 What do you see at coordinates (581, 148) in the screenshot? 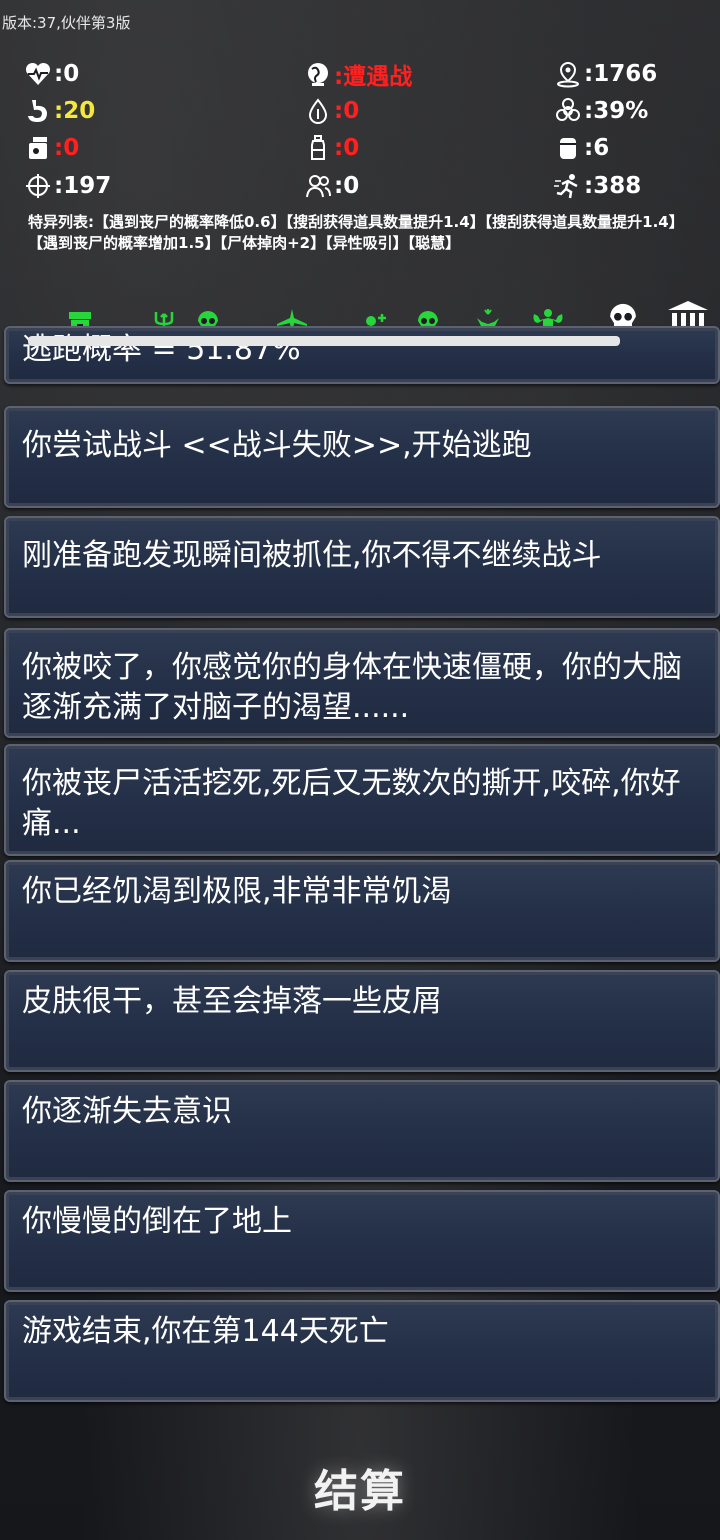
I see `stat-ammo: :6` at bounding box center [581, 148].